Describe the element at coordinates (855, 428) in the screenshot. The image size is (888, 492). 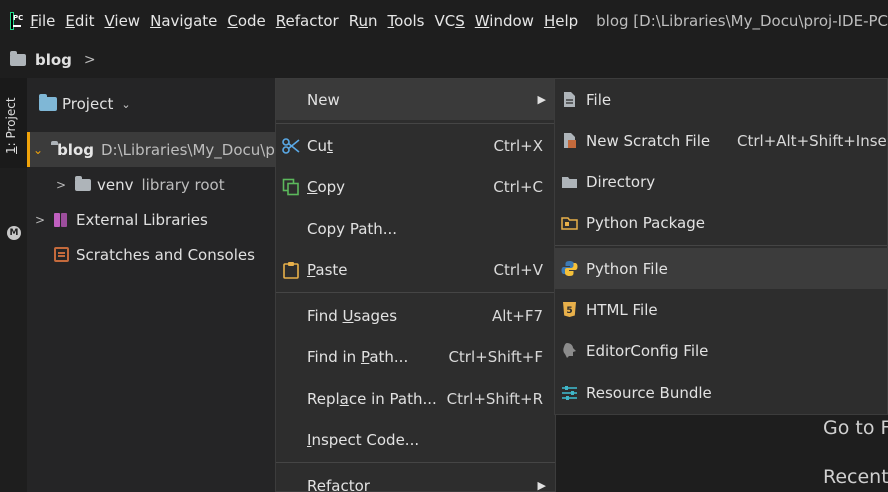
I see `goto-file-hint: Go to F` at that location.